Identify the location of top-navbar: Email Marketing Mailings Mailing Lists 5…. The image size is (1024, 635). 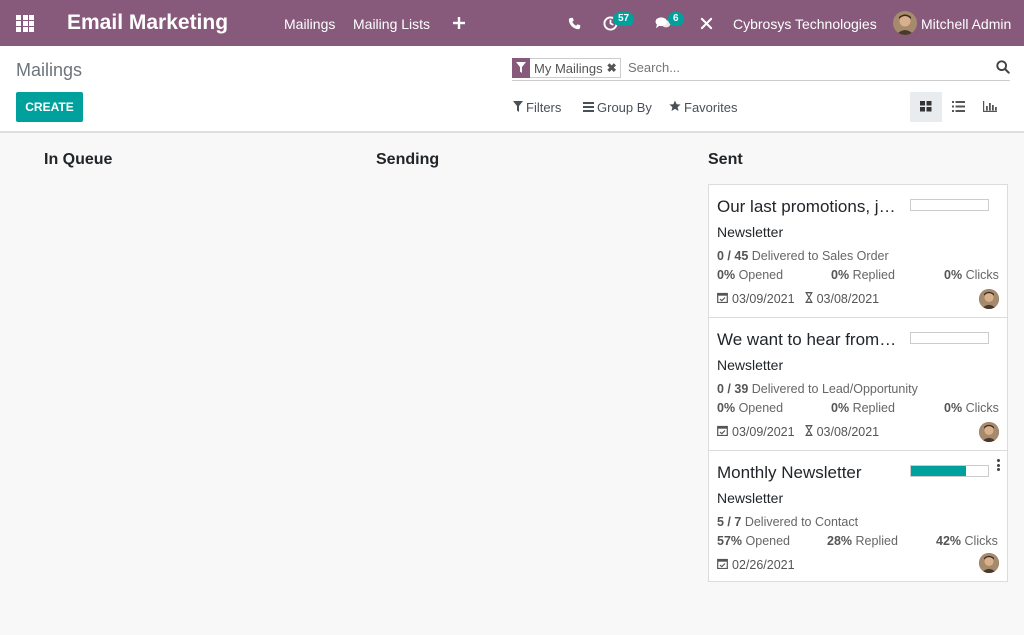
(512, 23).